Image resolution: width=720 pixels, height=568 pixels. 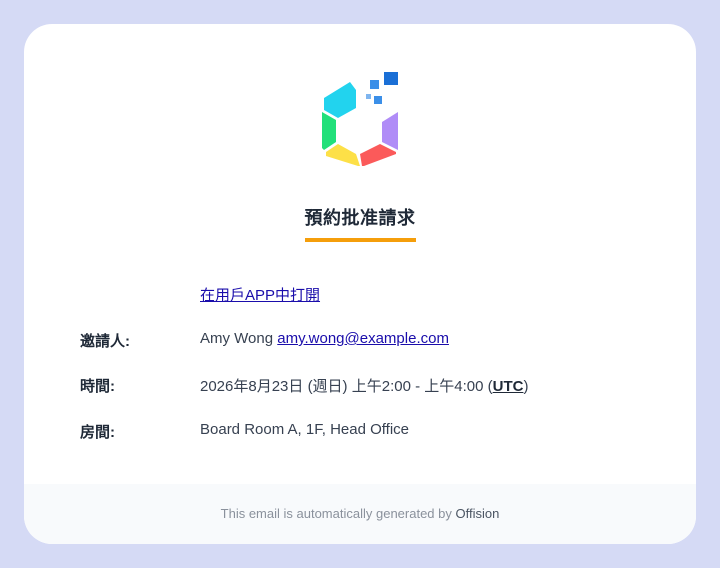 I want to click on logo-segment-red, so click(x=378, y=155).